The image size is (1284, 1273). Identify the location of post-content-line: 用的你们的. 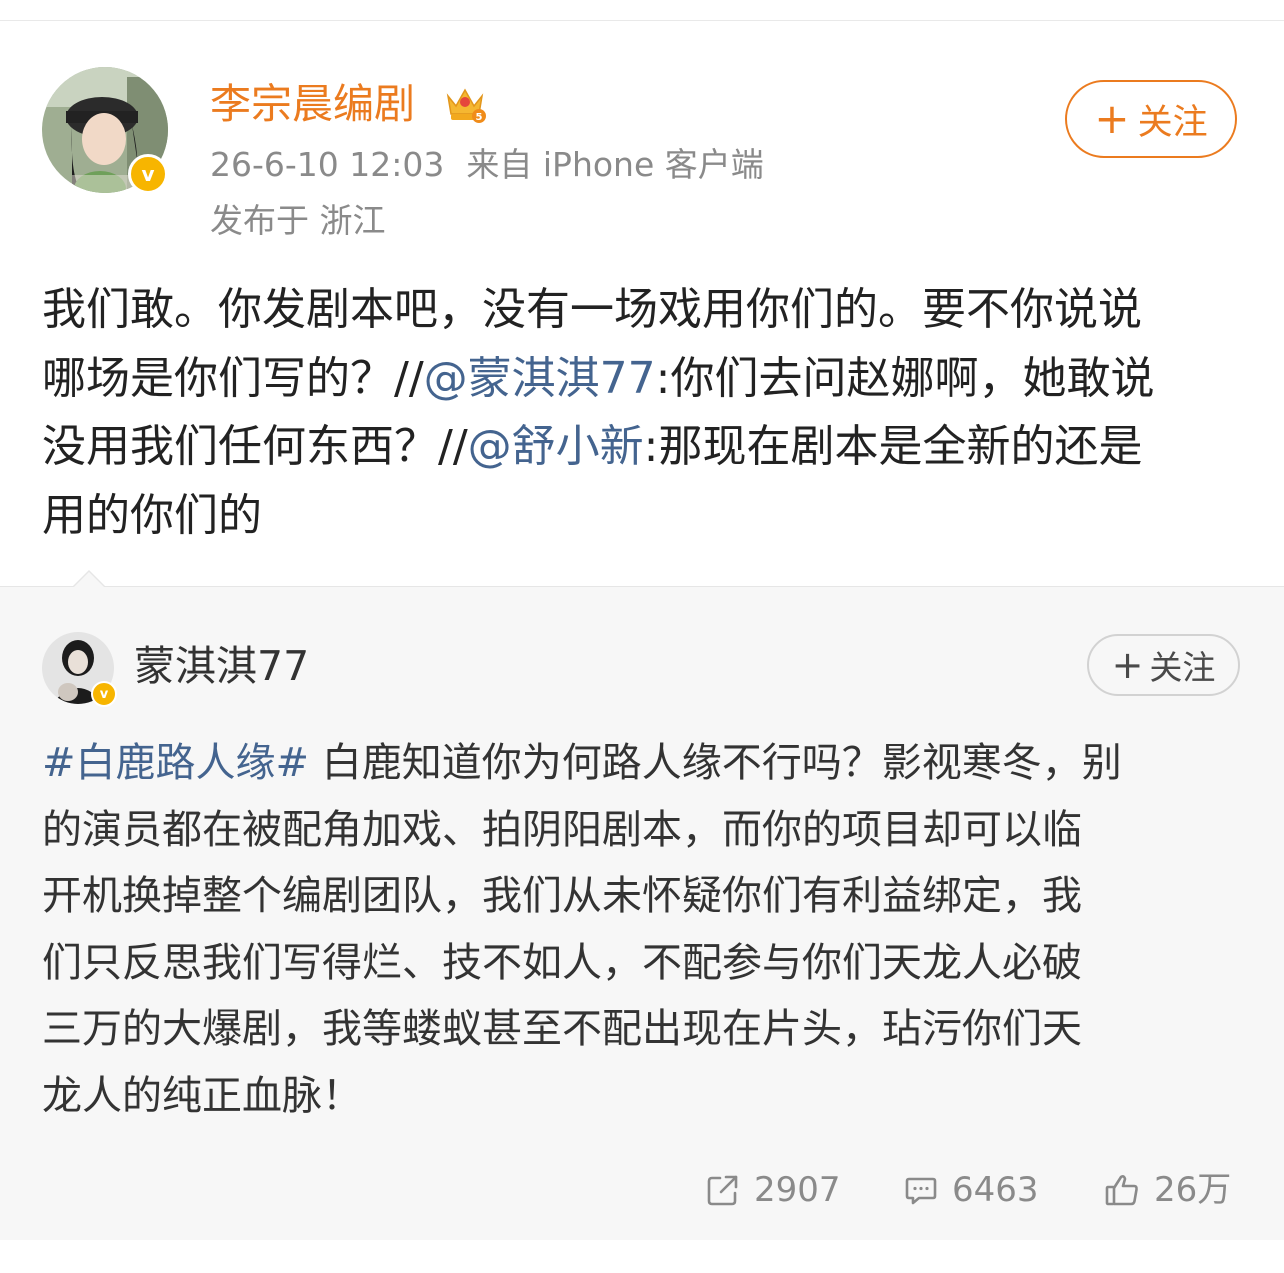
(152, 515).